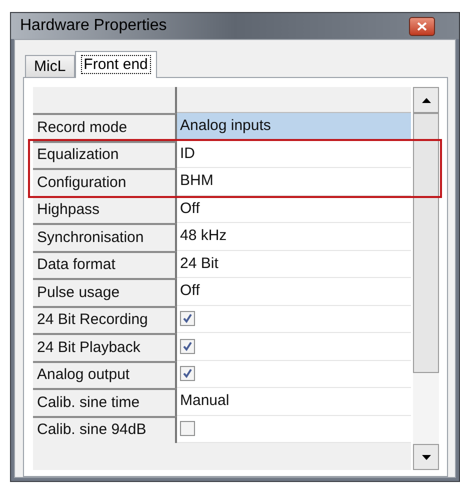 Image resolution: width=460 pixels, height=490 pixels. What do you see at coordinates (294, 126) in the screenshot?
I see `property-value: Analog inputs` at bounding box center [294, 126].